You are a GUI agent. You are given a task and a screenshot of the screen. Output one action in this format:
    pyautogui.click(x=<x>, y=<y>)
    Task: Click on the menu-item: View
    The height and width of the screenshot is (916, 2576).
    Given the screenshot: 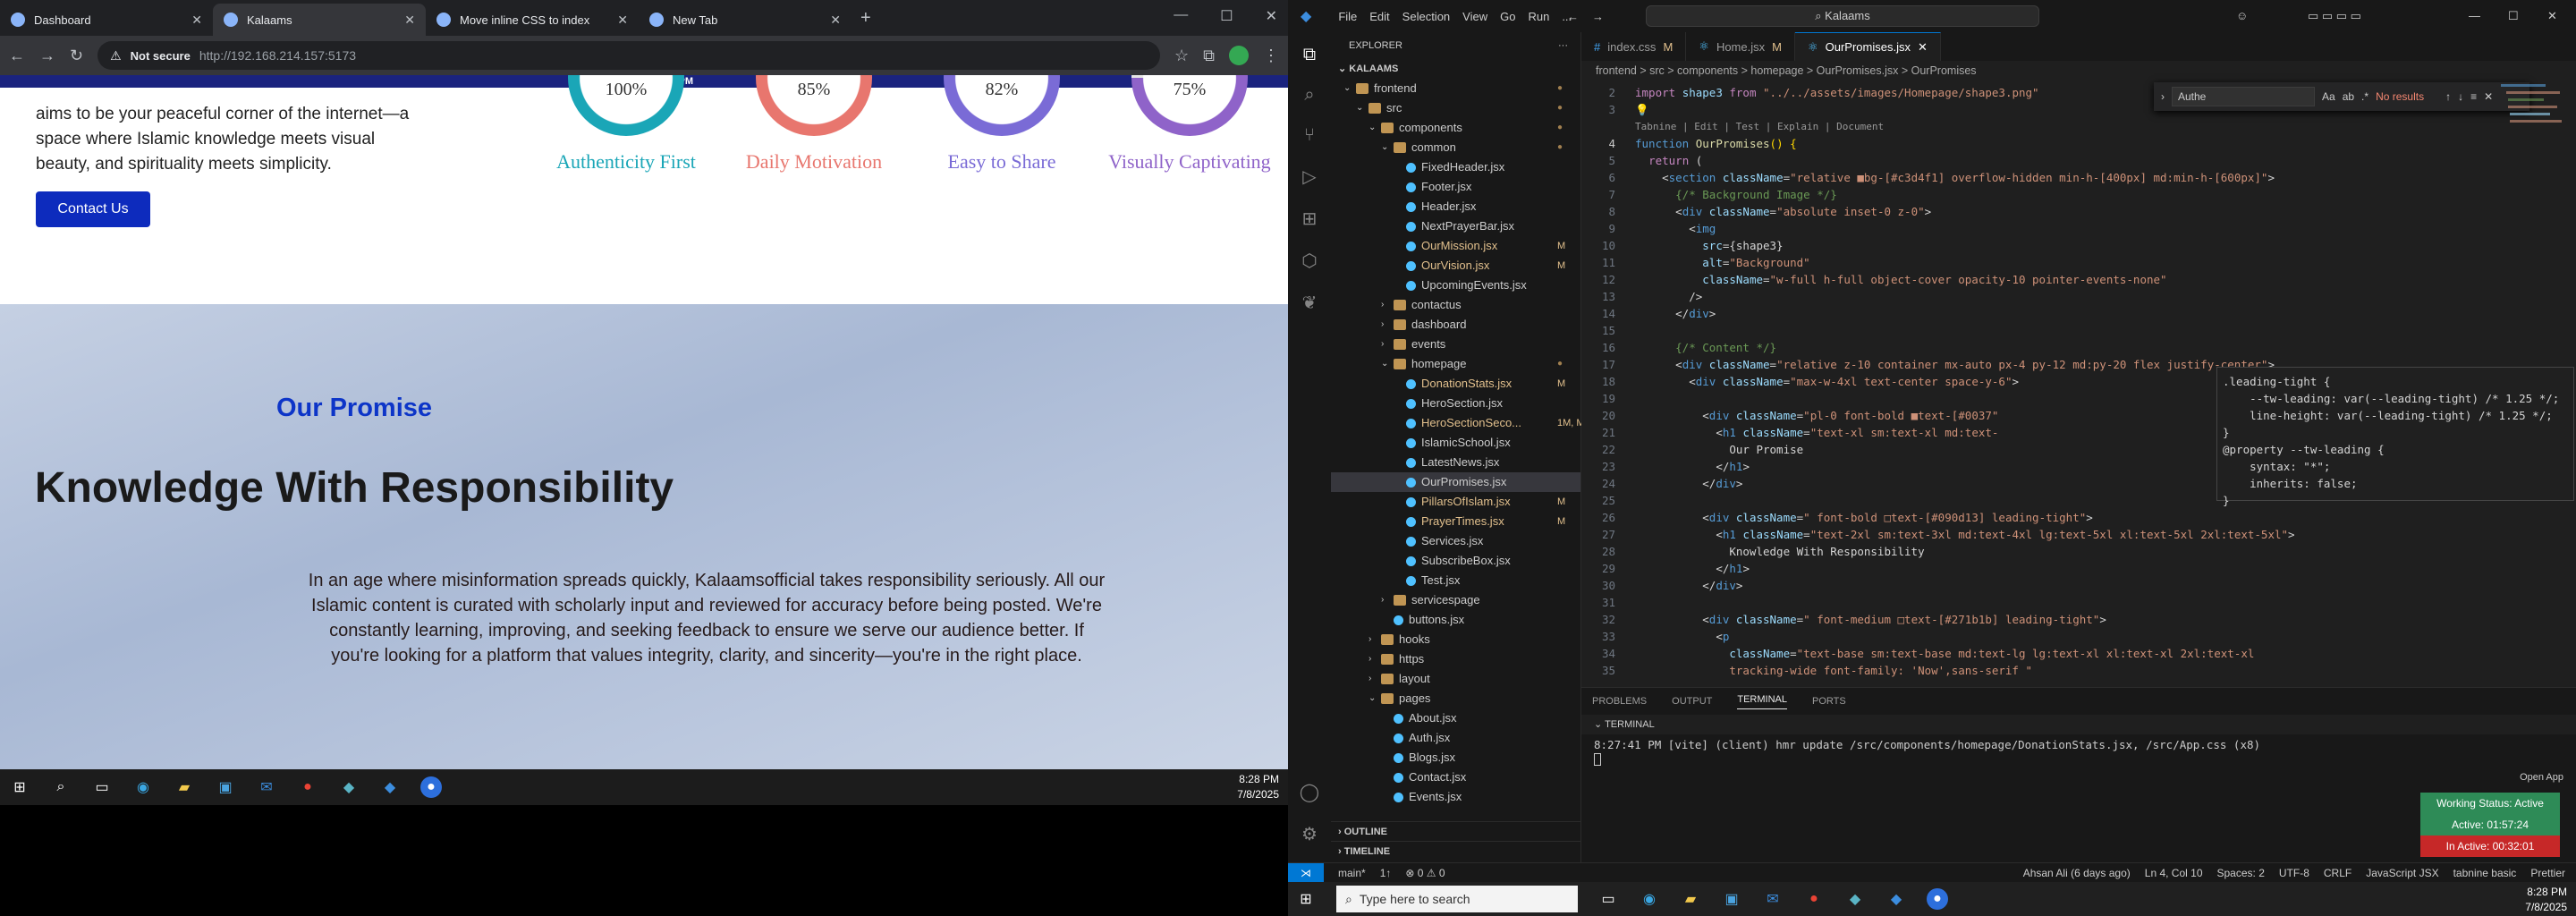 What is the action you would take?
    pyautogui.click(x=1474, y=16)
    